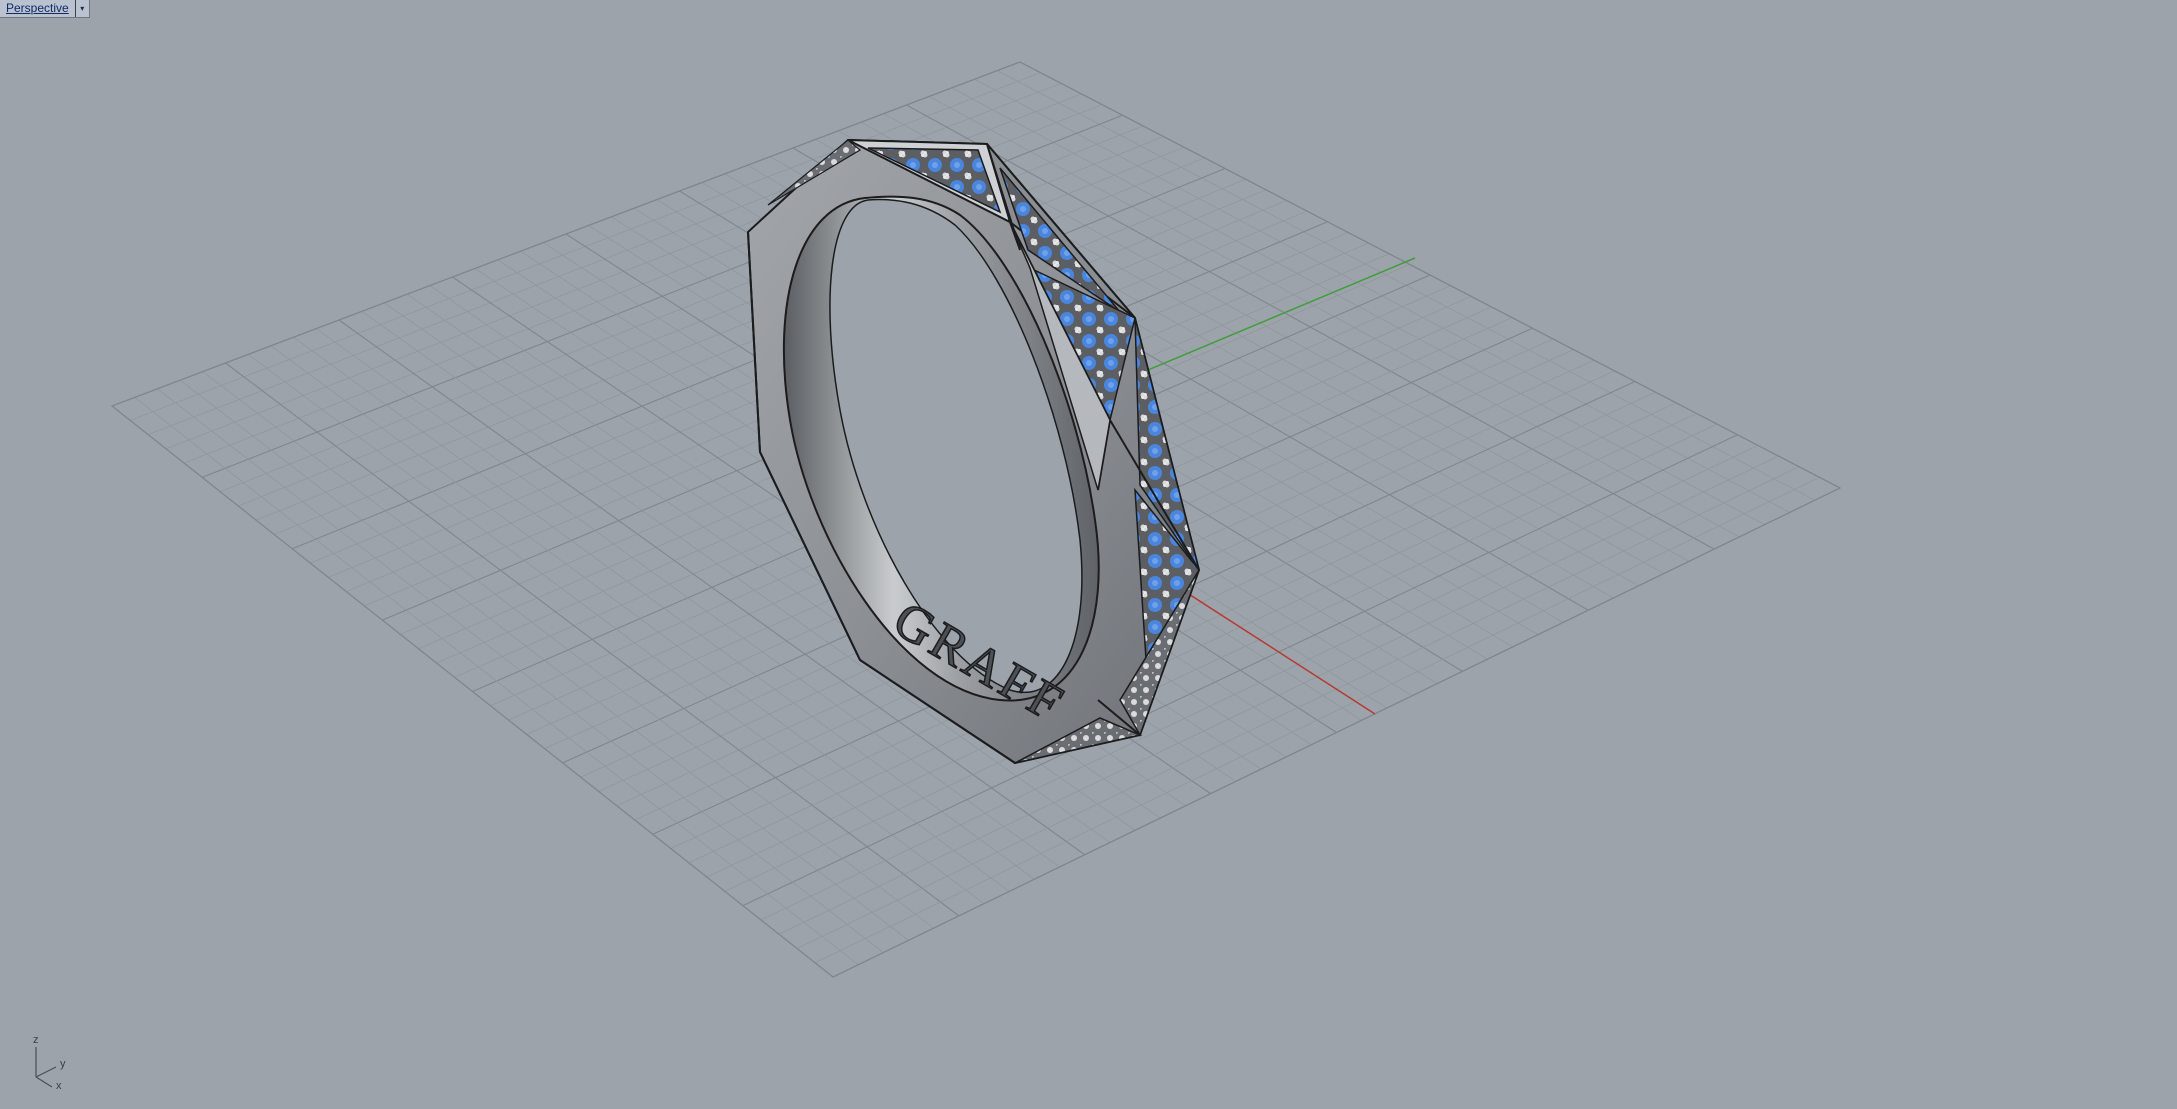 Image resolution: width=2177 pixels, height=1109 pixels. What do you see at coordinates (63, 1064) in the screenshot?
I see `axis-y-label: y` at bounding box center [63, 1064].